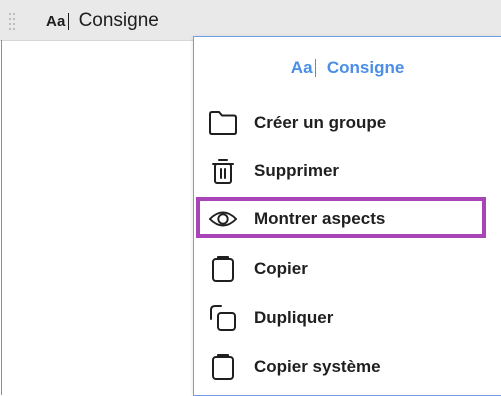 The image size is (501, 396). Describe the element at coordinates (365, 67) in the screenshot. I see `menu-title: Consigne` at that location.